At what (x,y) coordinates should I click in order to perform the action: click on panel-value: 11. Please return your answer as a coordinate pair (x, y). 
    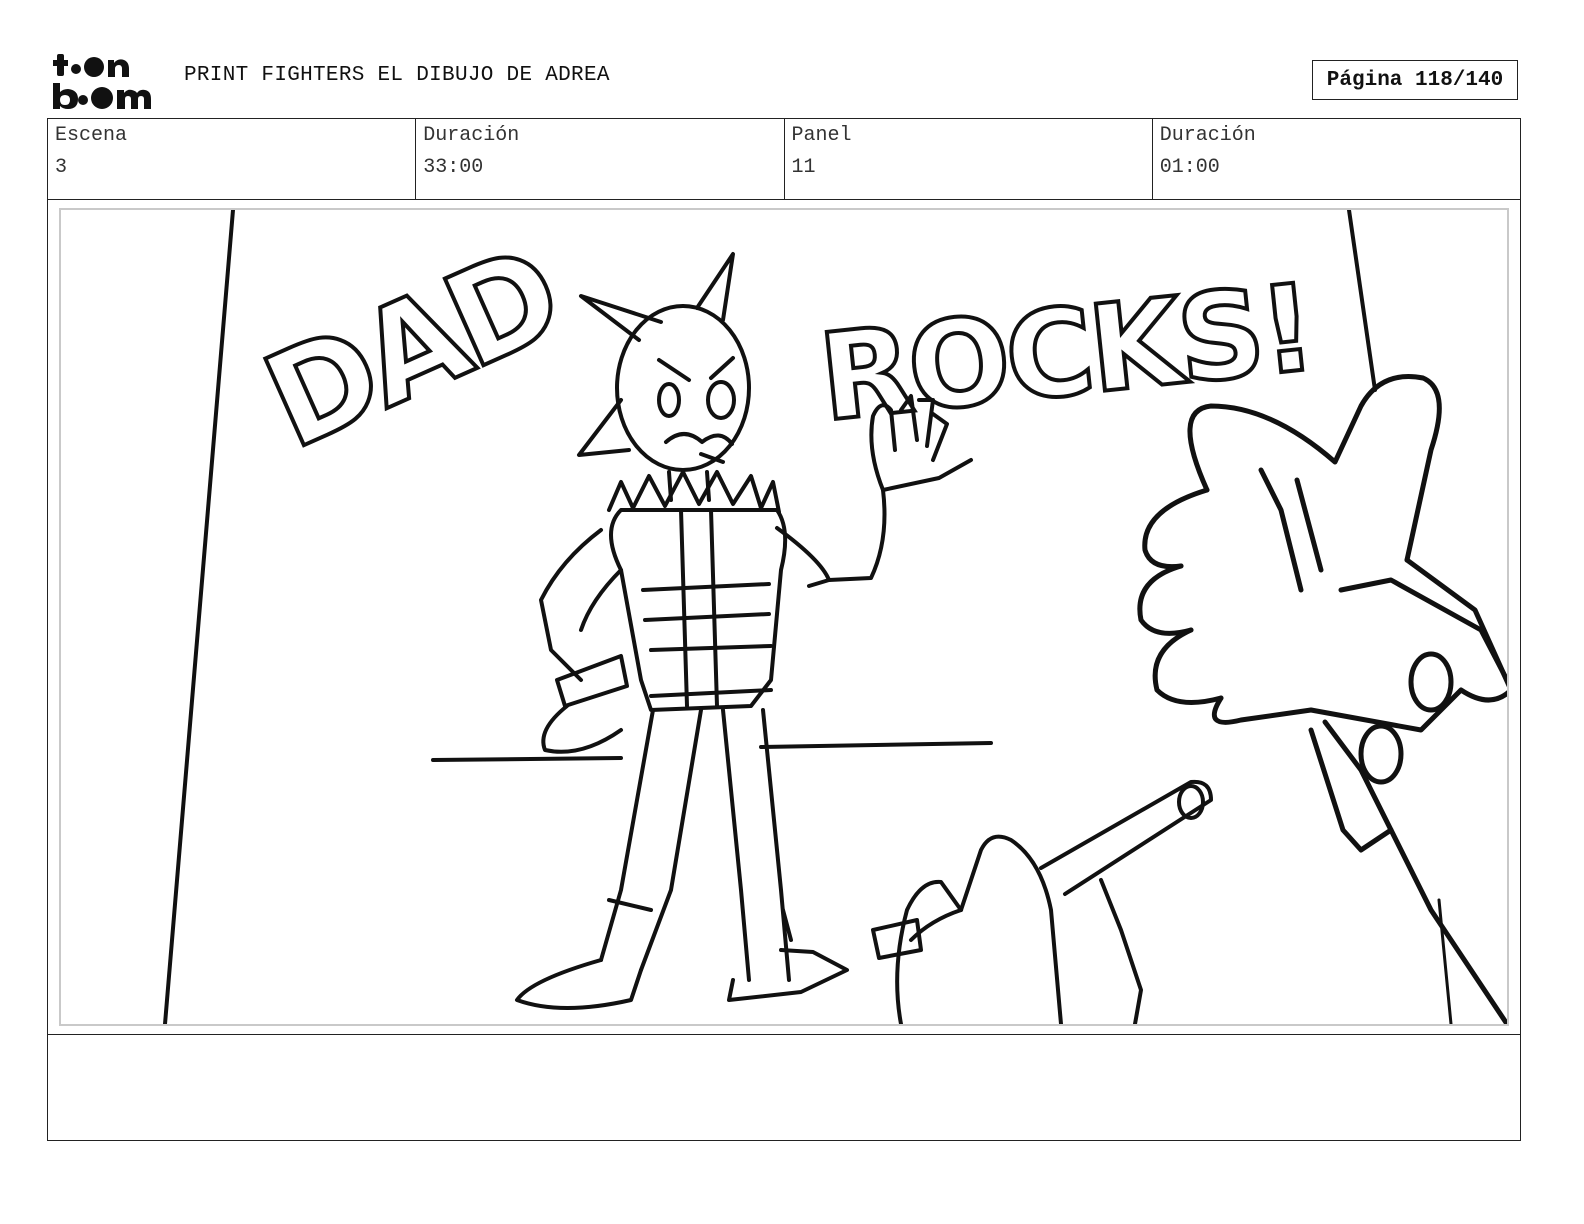
    Looking at the image, I should click on (803, 167).